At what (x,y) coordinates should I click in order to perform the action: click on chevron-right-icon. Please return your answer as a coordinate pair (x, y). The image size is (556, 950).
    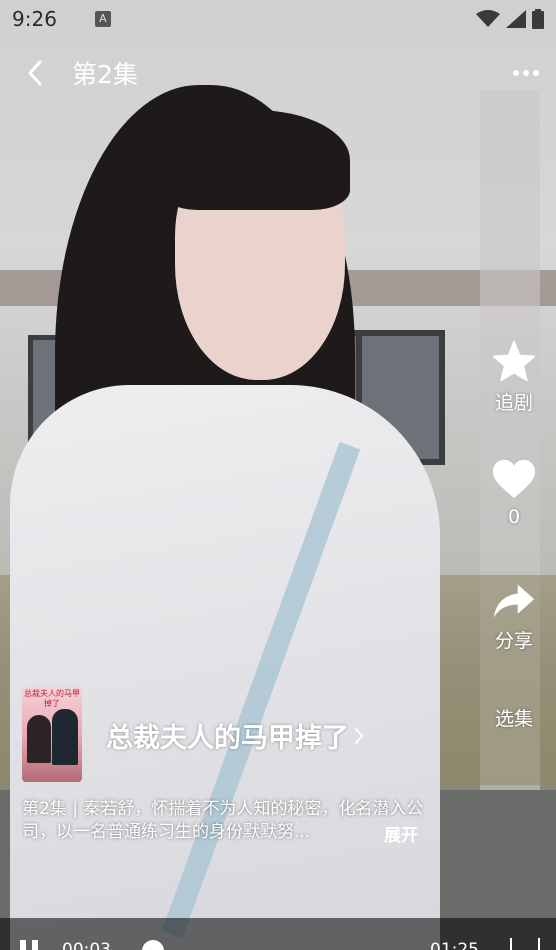
    Looking at the image, I should click on (359, 735).